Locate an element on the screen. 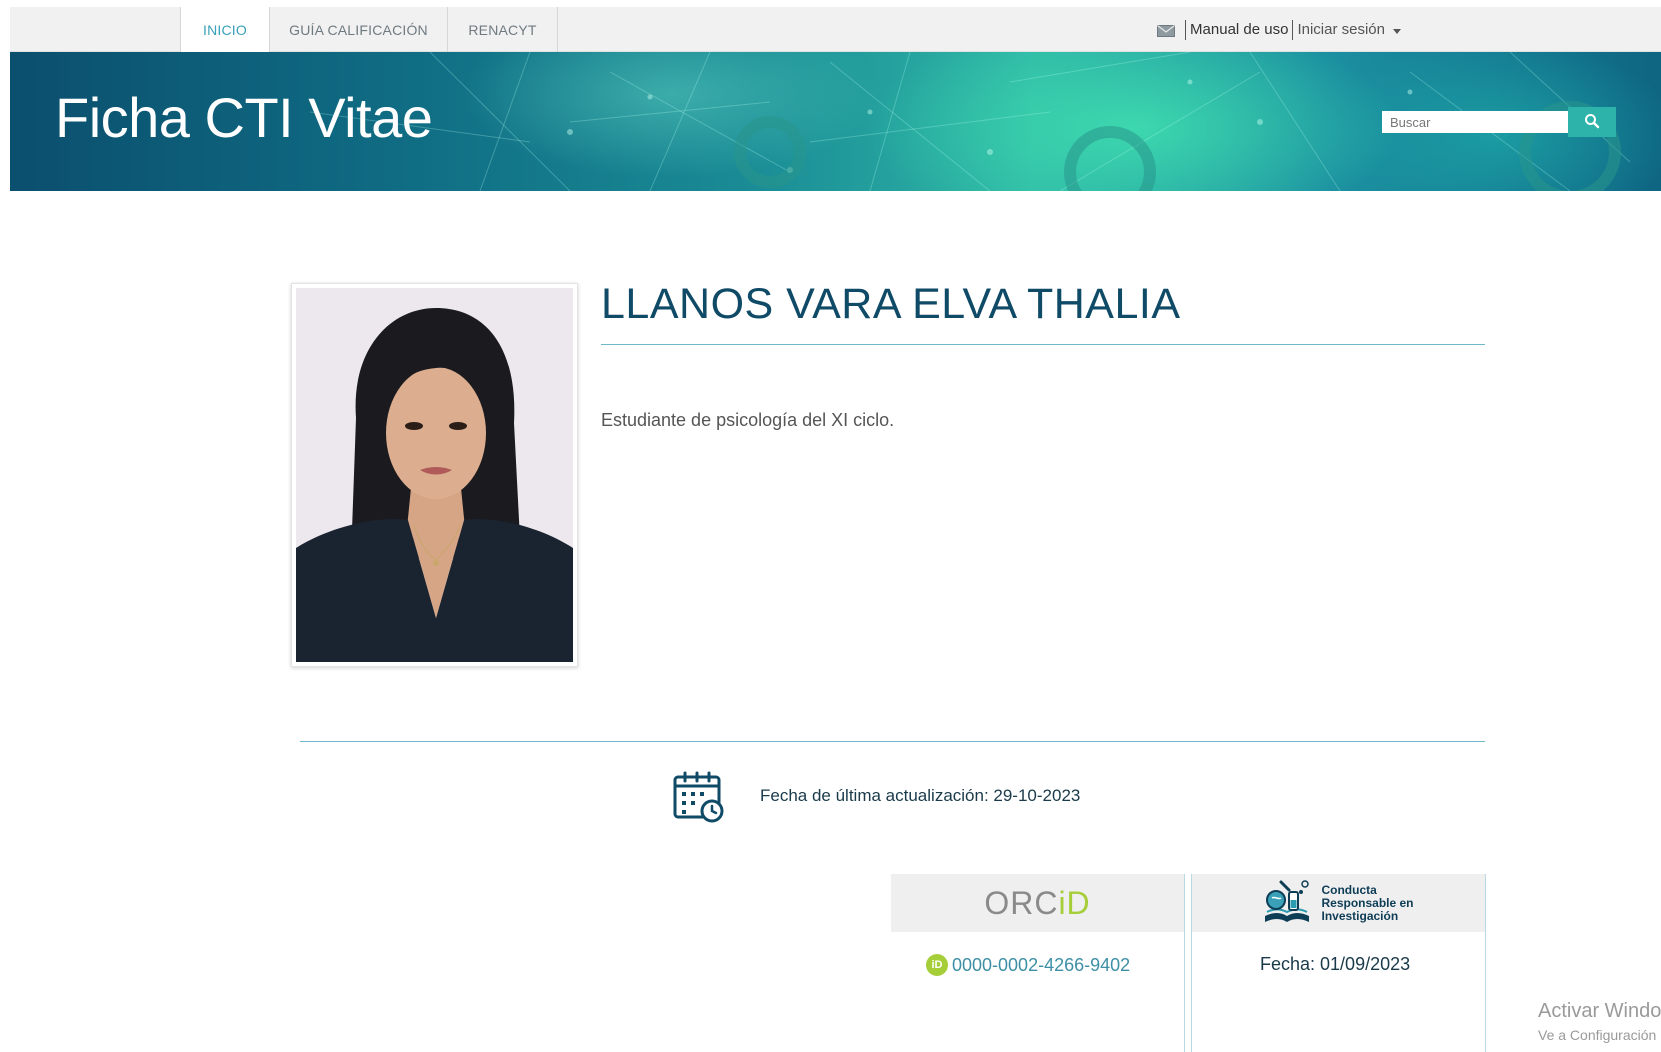  profile-photo-frame is located at coordinates (434, 475).